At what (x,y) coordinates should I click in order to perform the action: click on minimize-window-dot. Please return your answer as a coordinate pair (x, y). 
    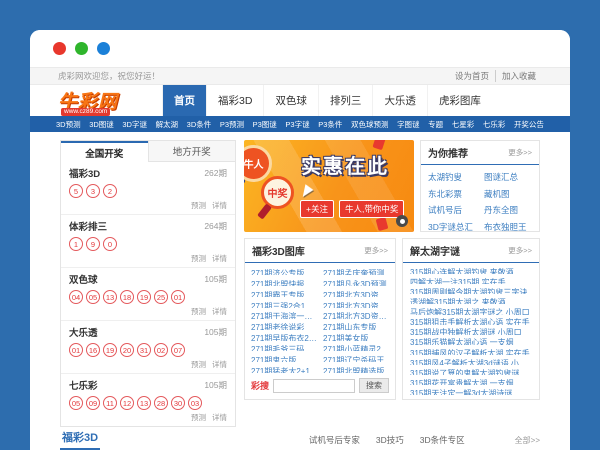
    Looking at the image, I should click on (81, 48).